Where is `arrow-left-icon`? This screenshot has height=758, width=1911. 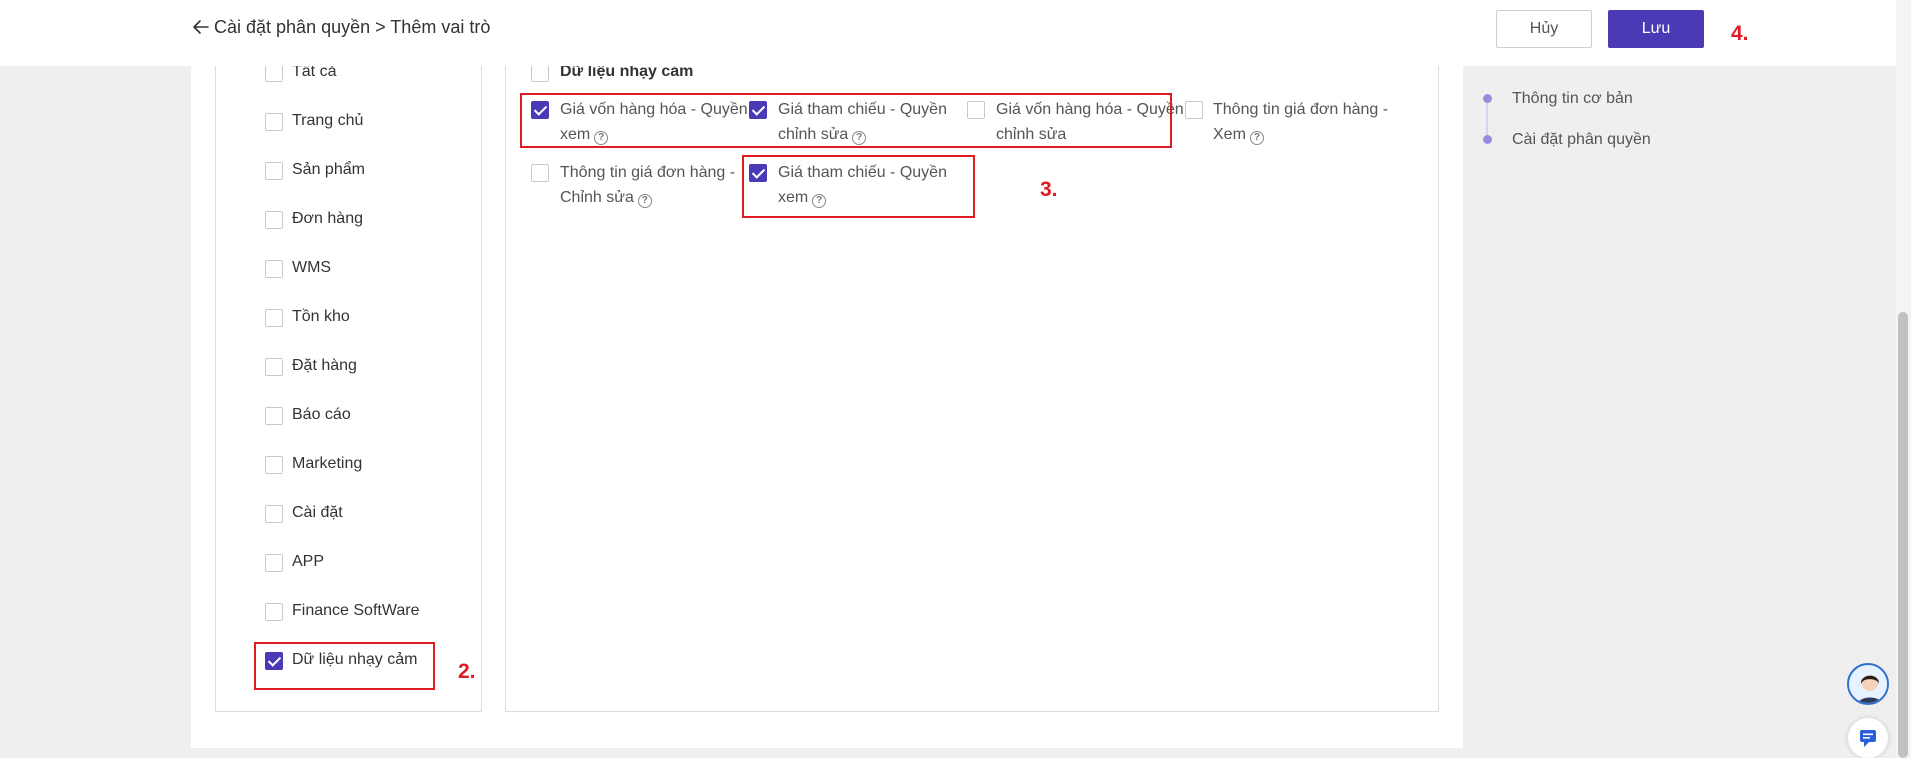 arrow-left-icon is located at coordinates (201, 27).